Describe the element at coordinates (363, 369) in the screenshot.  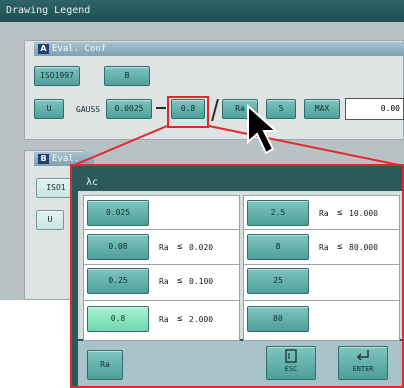
I see `enter-label: ENTER` at that location.